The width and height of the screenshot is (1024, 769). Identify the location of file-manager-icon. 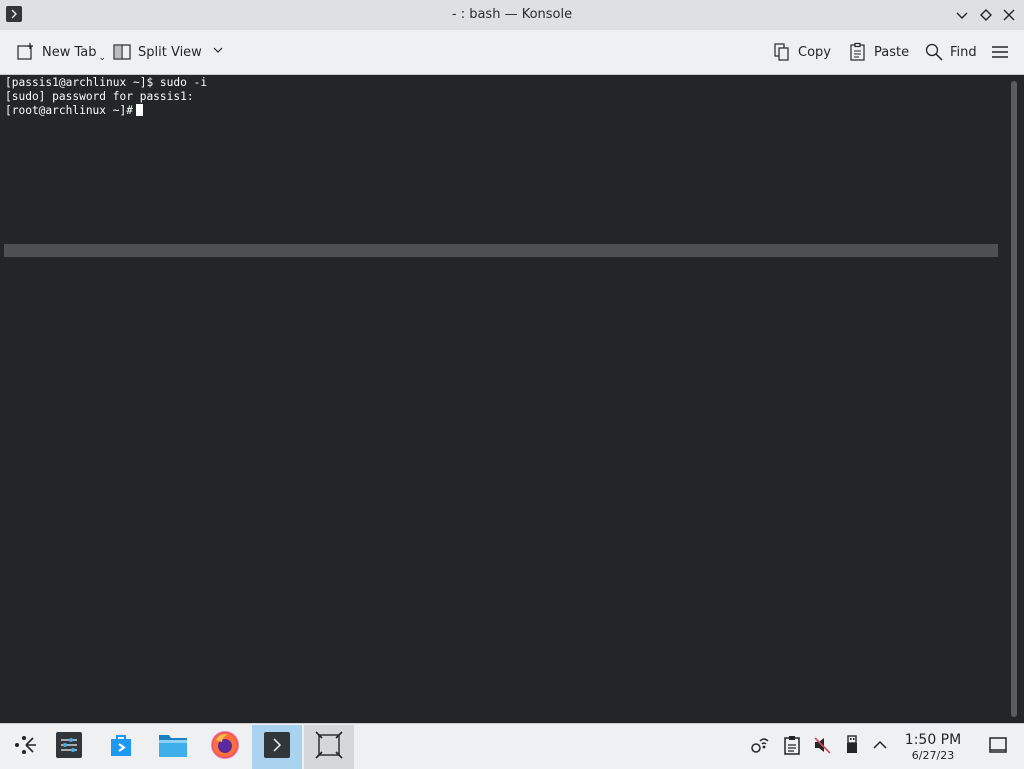
(173, 747).